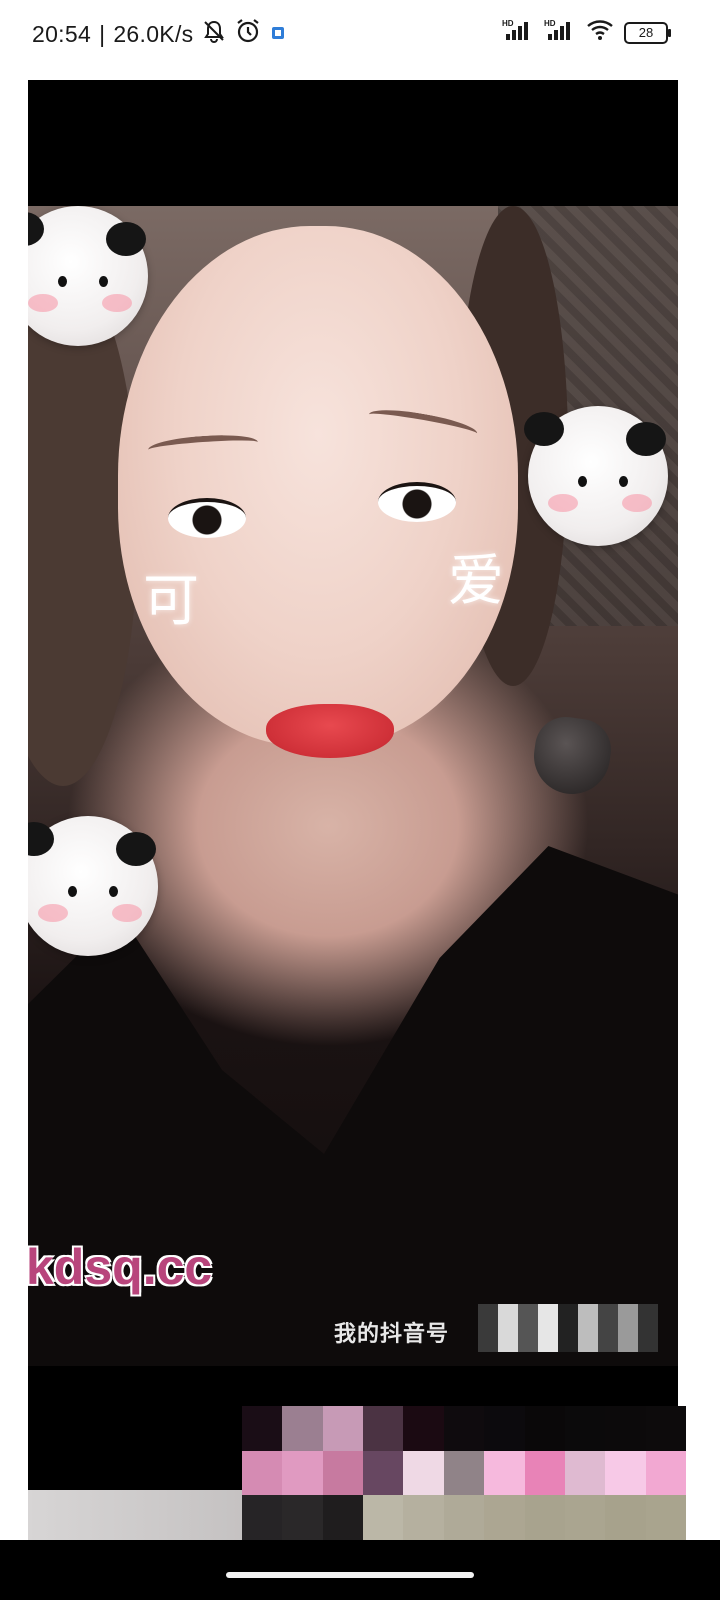 The image size is (720, 1600). I want to click on navigation-bar, so click(360, 1570).